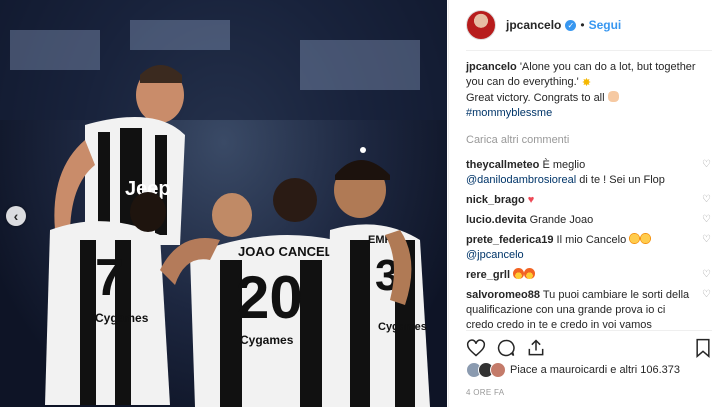  Describe the element at coordinates (591, 348) in the screenshot. I see `post-actions` at that location.